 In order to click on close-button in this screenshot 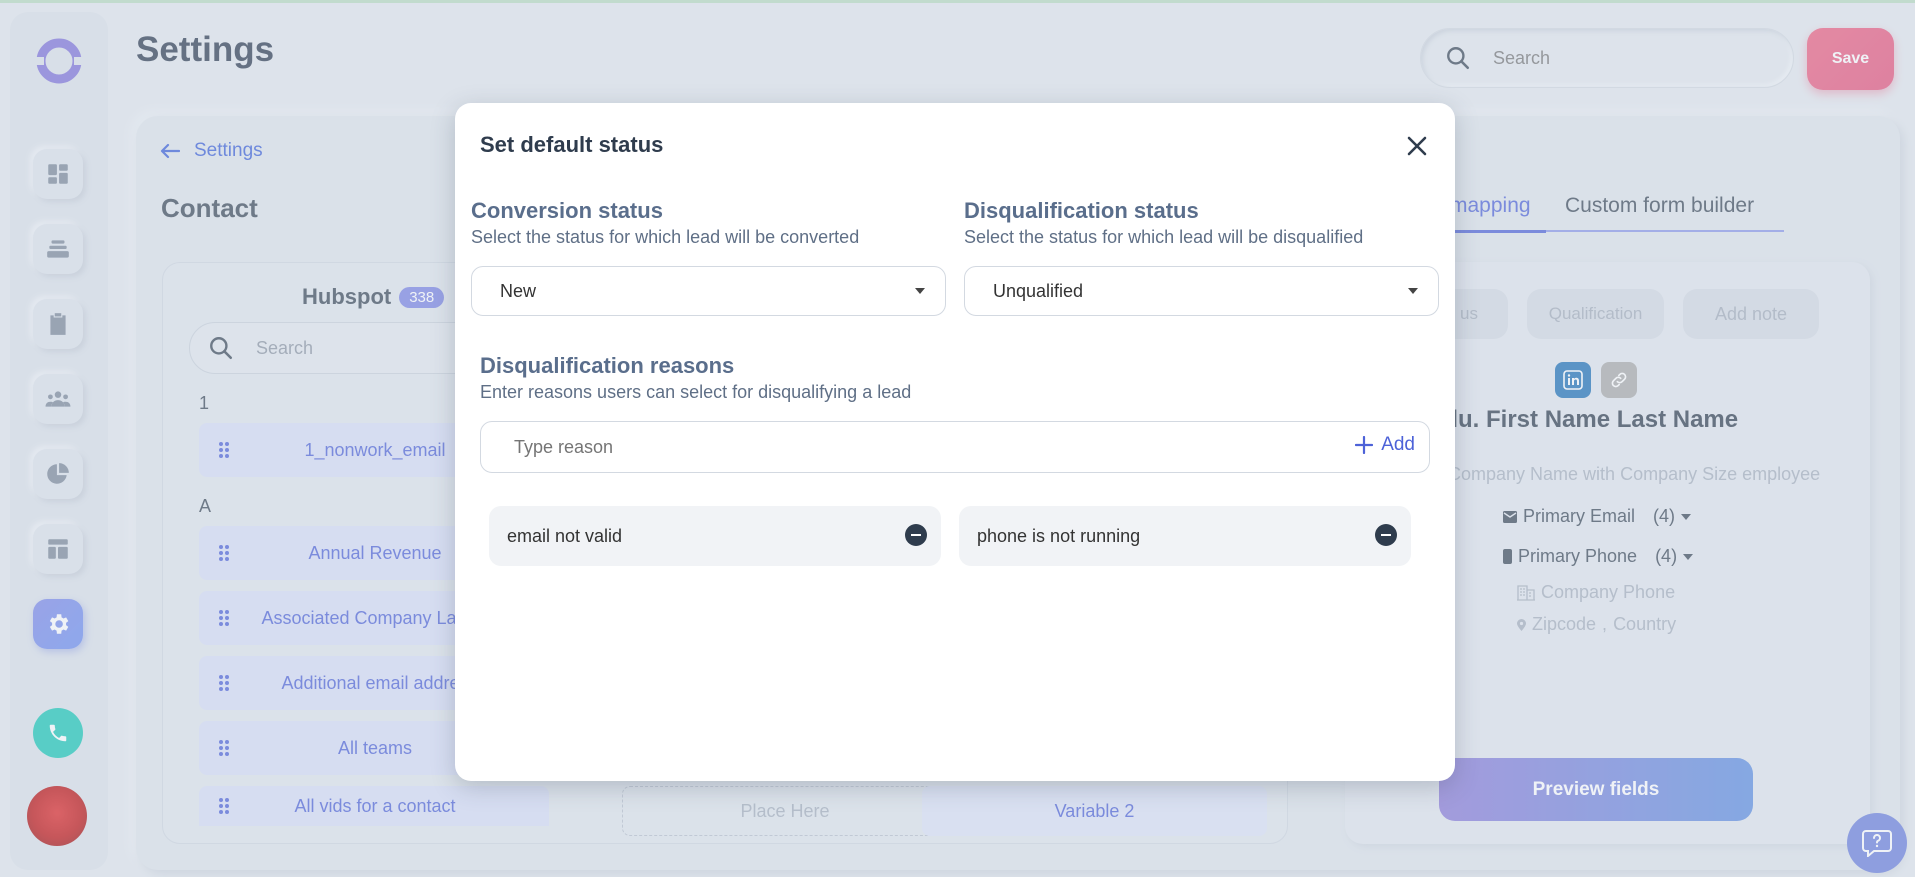, I will do `click(1417, 146)`.